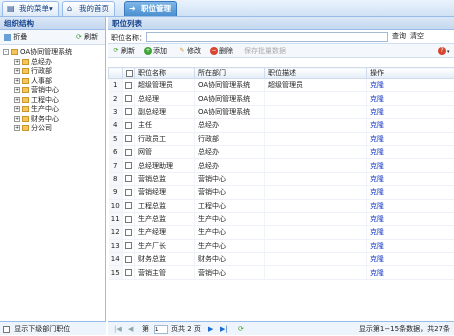  What do you see at coordinates (444, 51) in the screenshot?
I see `help-button: ?▾` at bounding box center [444, 51].